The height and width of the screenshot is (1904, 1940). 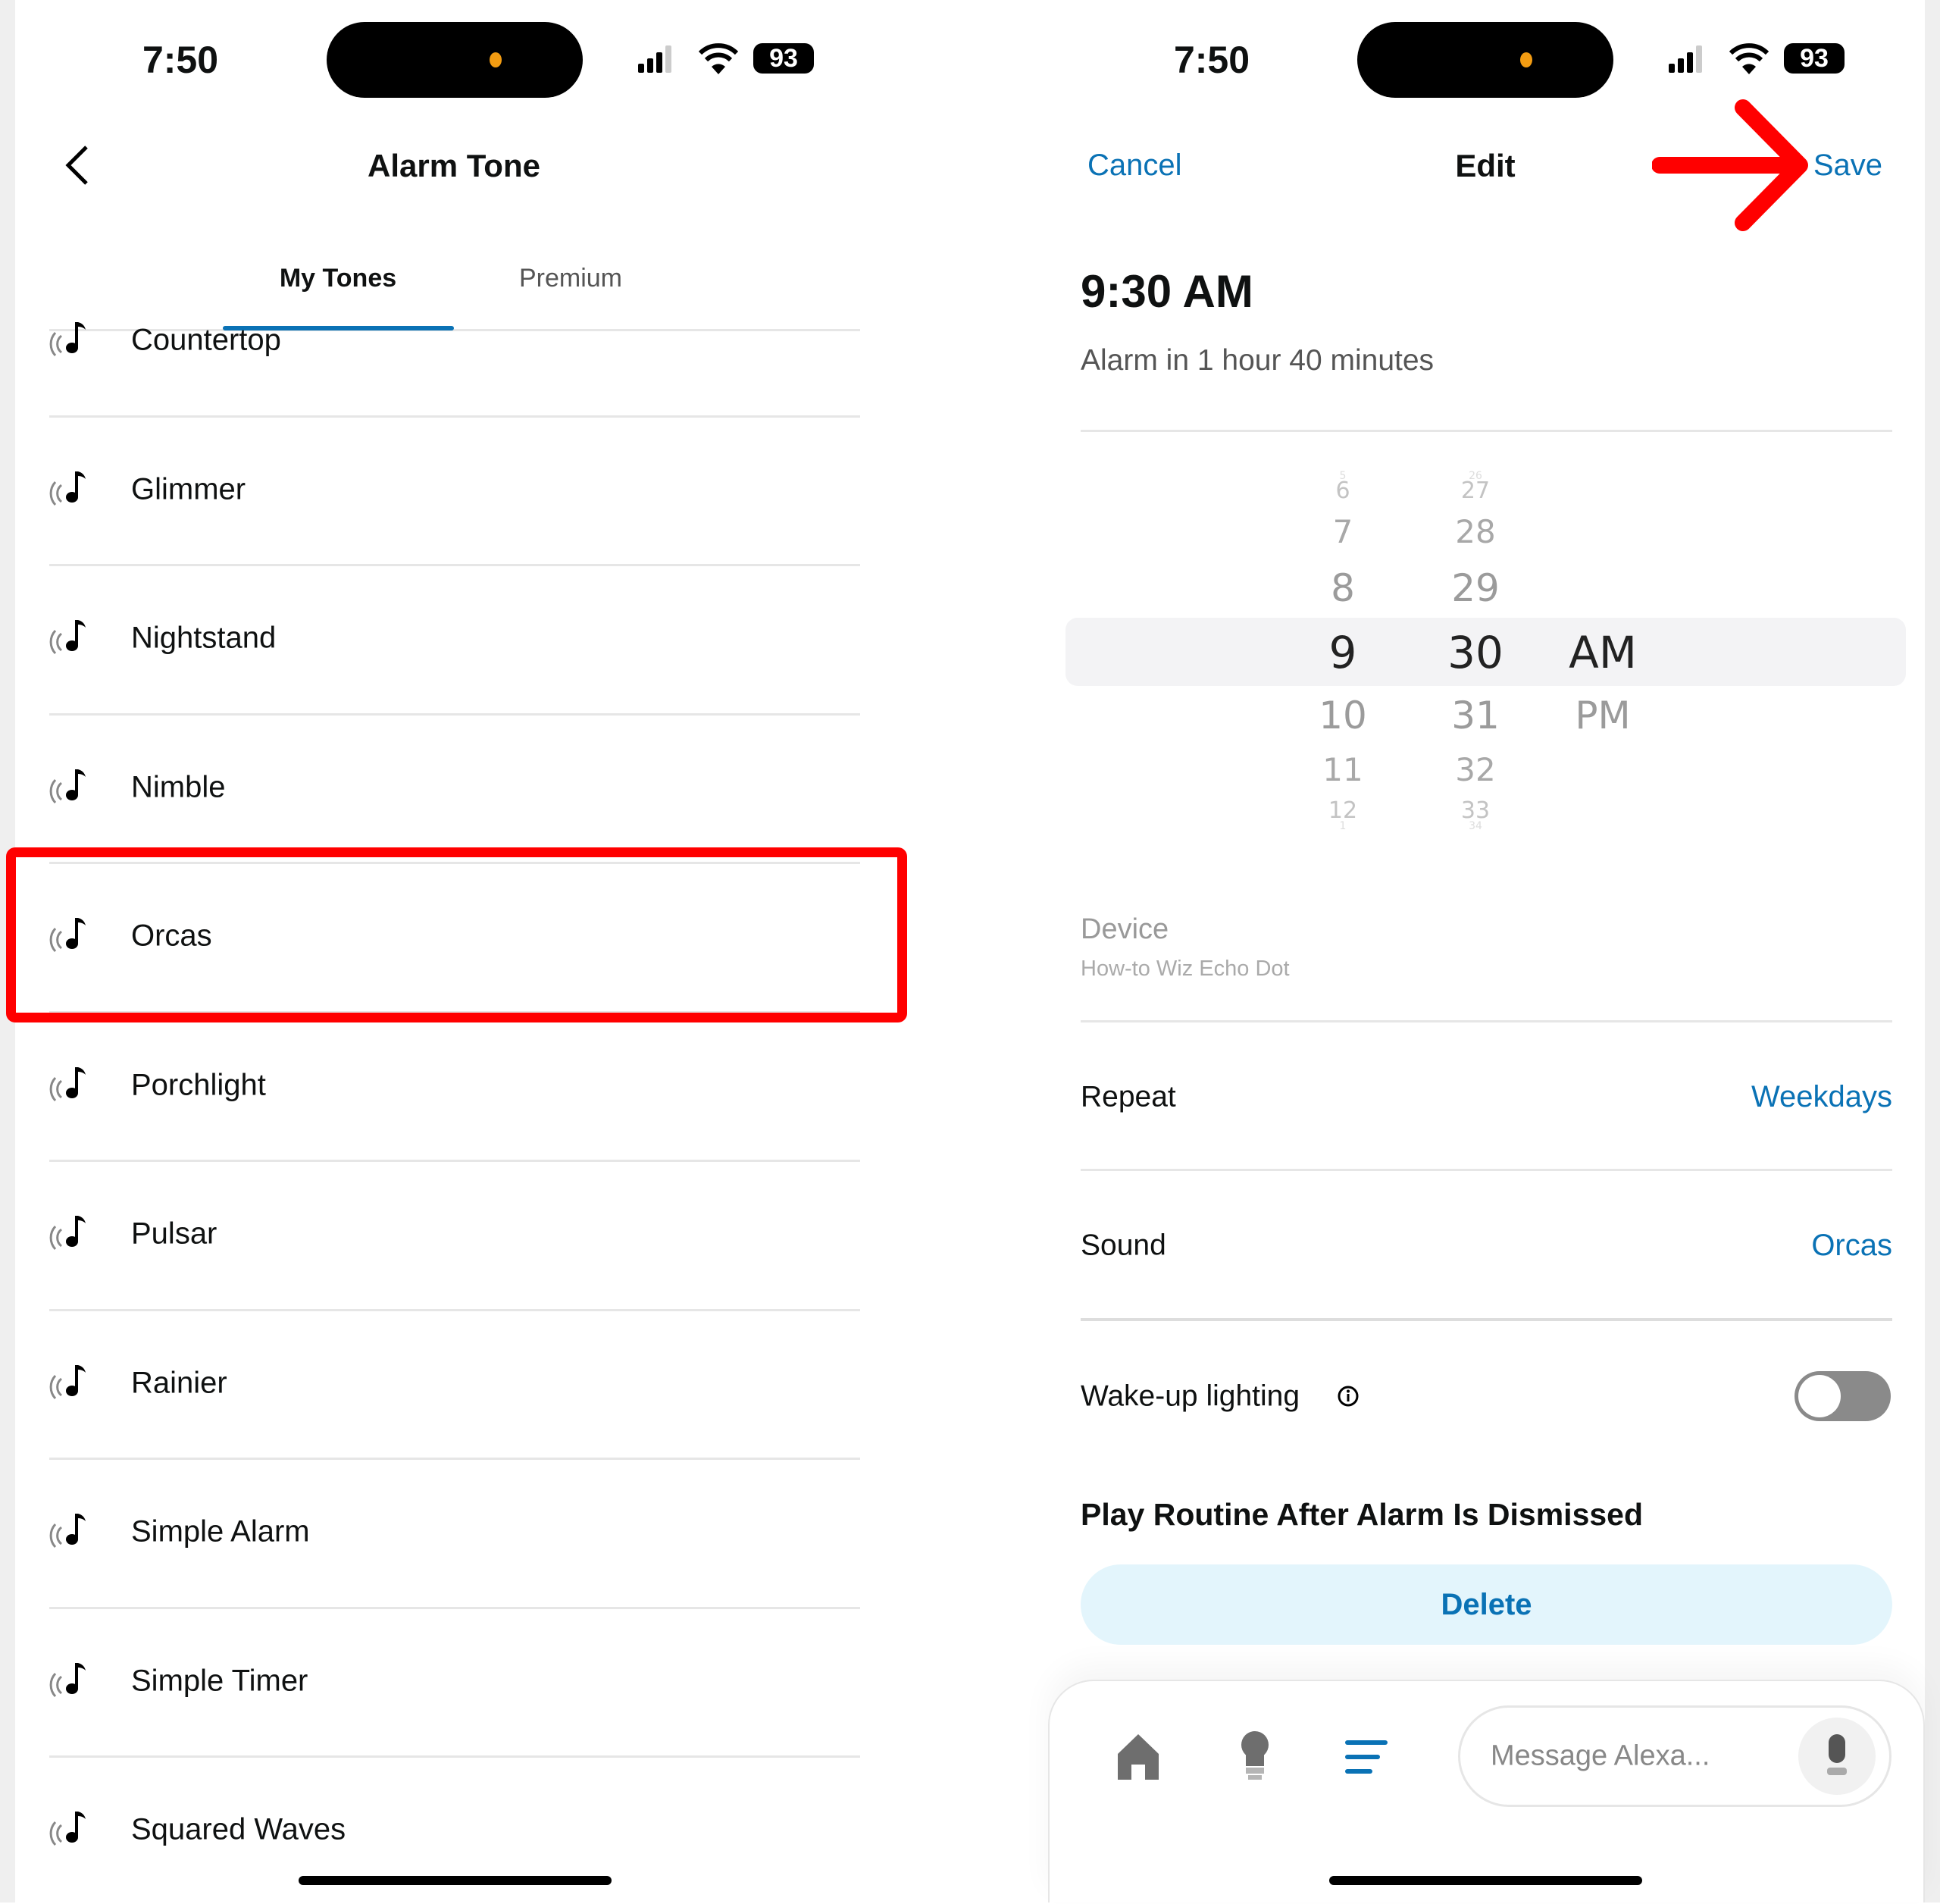 I want to click on sound-label: Sound, so click(x=1123, y=1245).